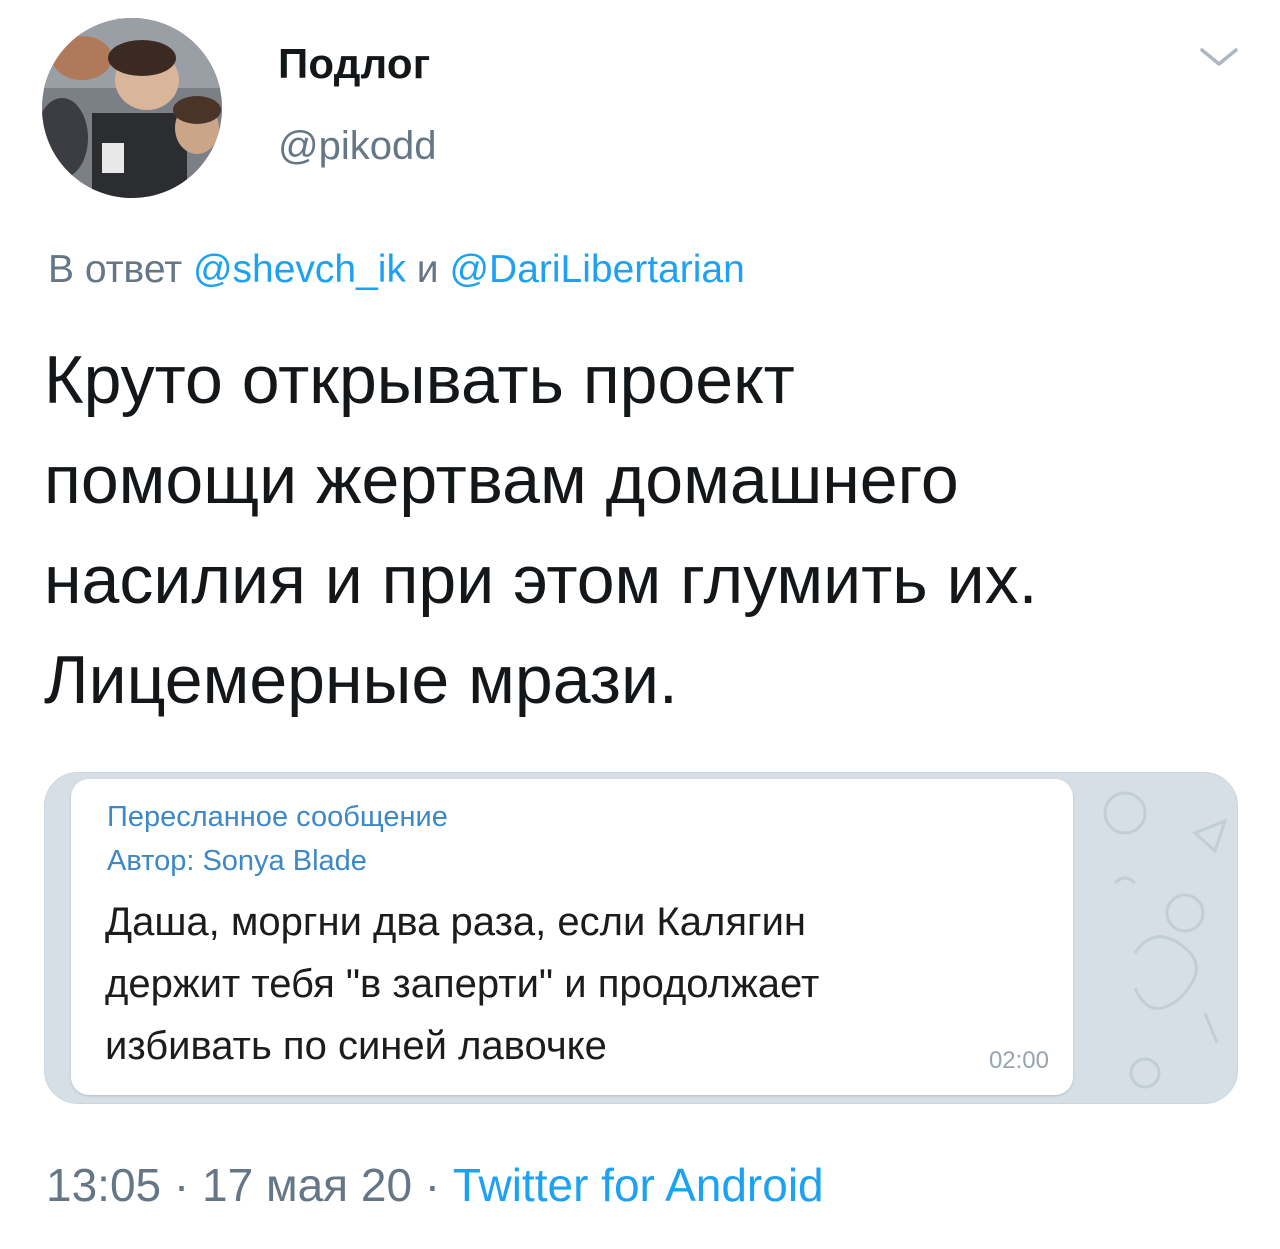 This screenshot has height=1249, width=1280. What do you see at coordinates (596, 269) in the screenshot?
I see `mention-link-2: @DariLibertarian` at bounding box center [596, 269].